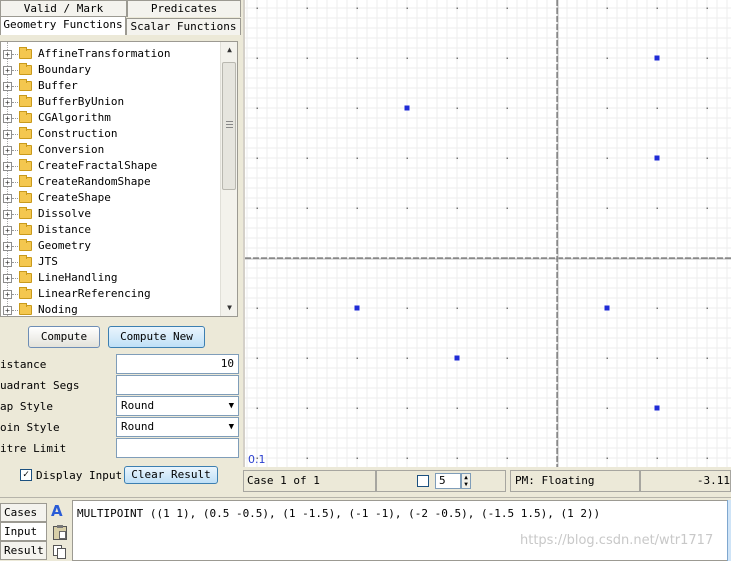 This screenshot has width=731, height=561. What do you see at coordinates (111, 166) in the screenshot?
I see `tree-item: + CreateFractalShape` at bounding box center [111, 166].